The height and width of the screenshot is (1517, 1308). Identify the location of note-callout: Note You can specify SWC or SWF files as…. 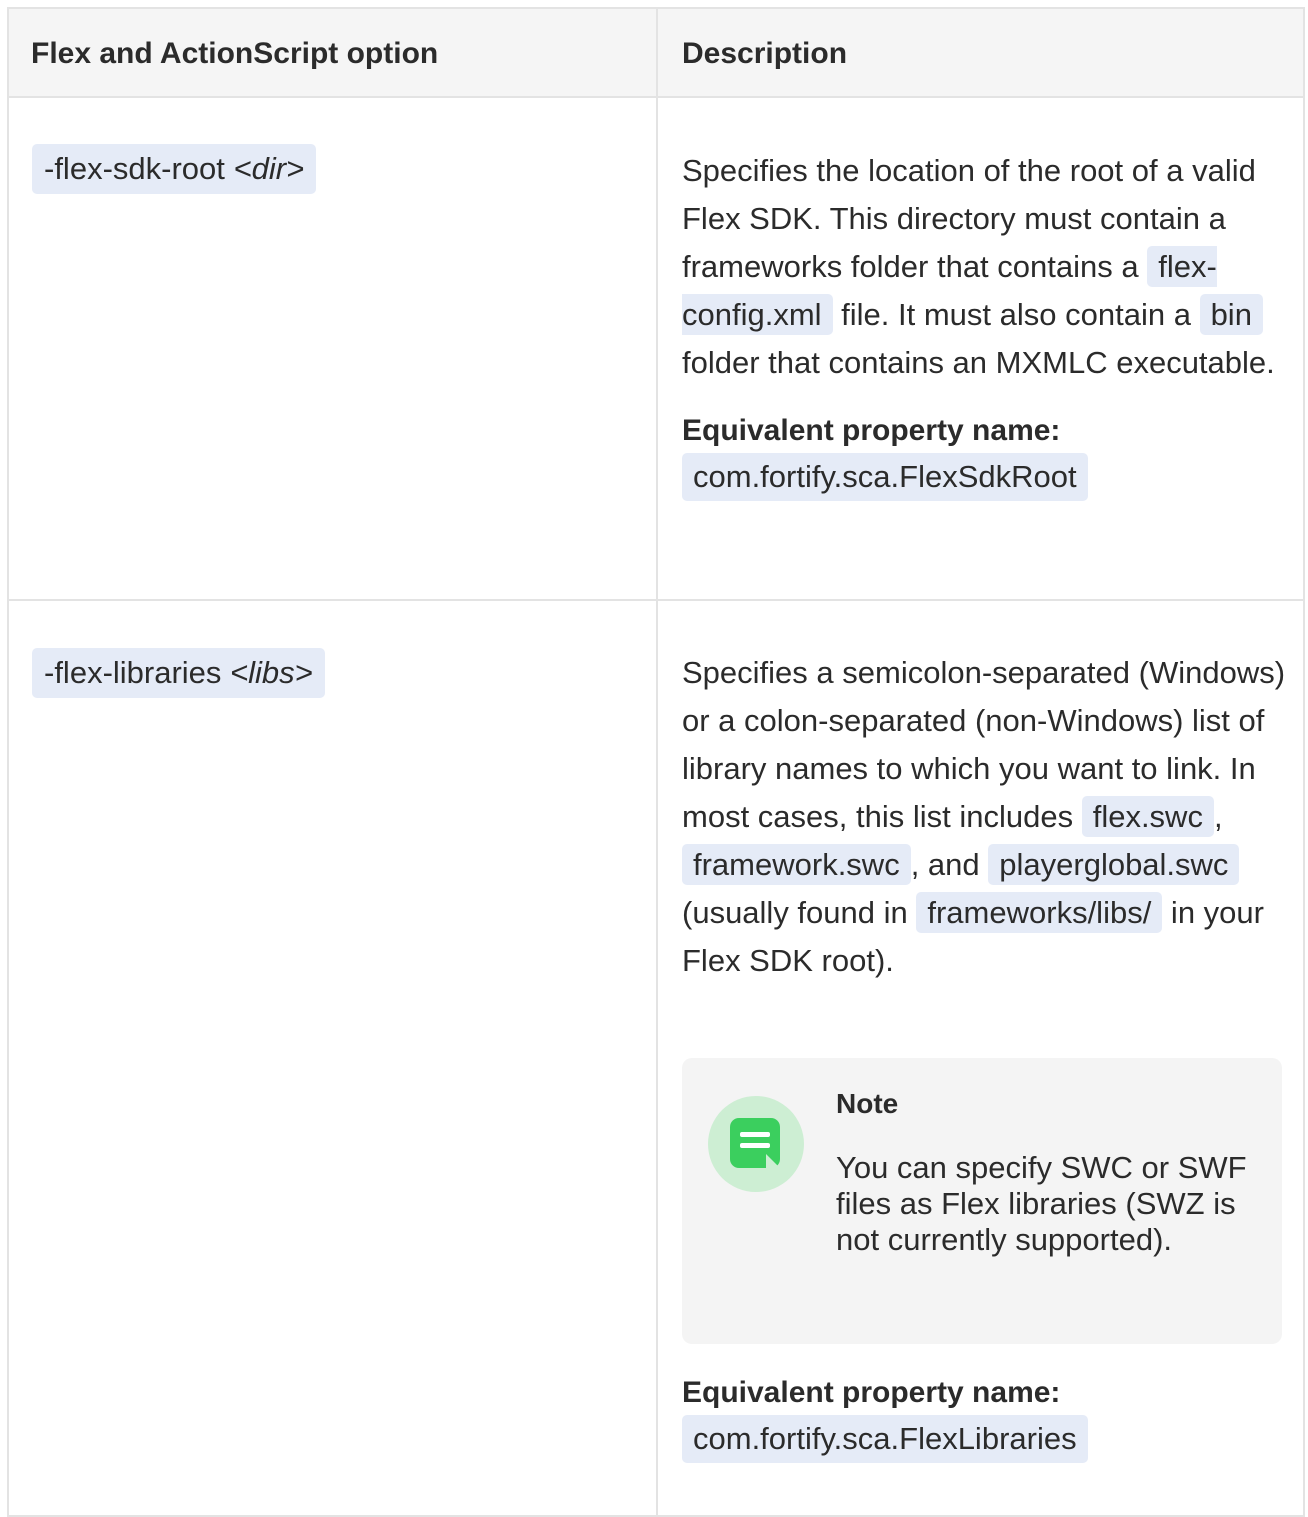
(982, 1201).